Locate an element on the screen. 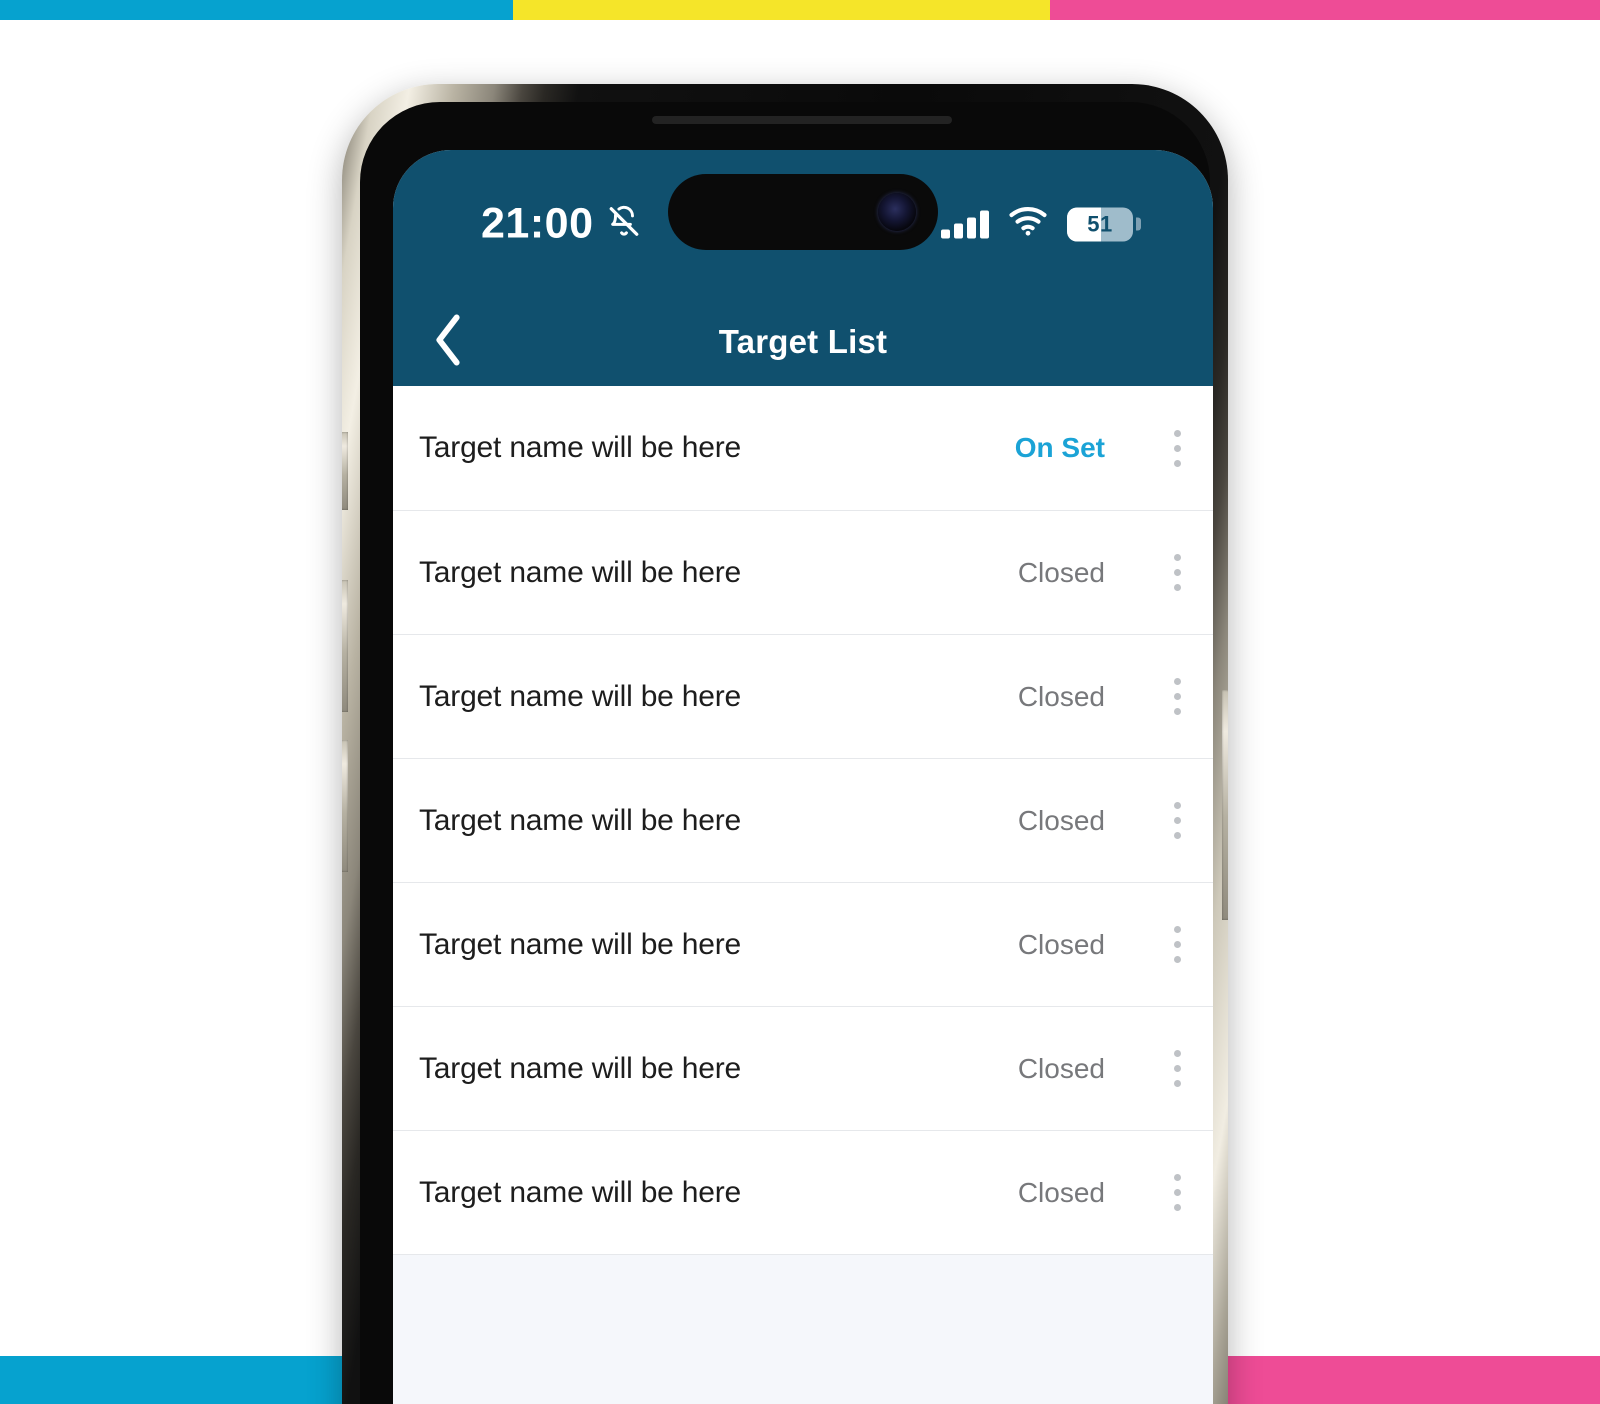 The image size is (1600, 1404). chevron-left-icon is located at coordinates (448, 342).